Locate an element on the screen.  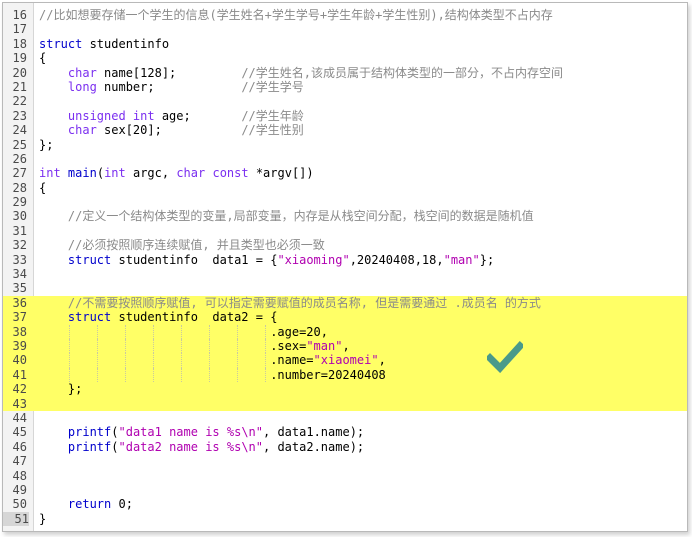
line-number: 47 is located at coordinates (19, 461).